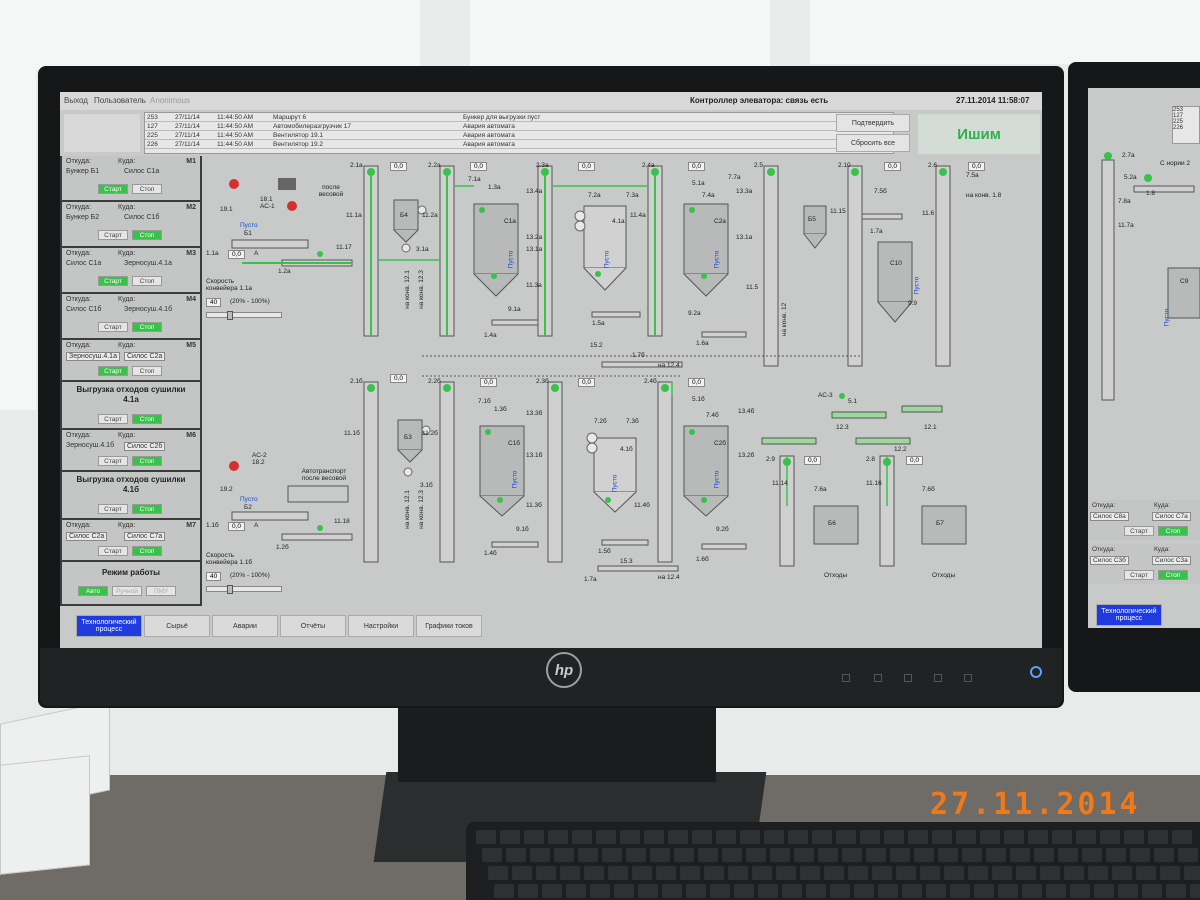  I want to click on route-from-select: Бункер Б1, so click(82, 171).